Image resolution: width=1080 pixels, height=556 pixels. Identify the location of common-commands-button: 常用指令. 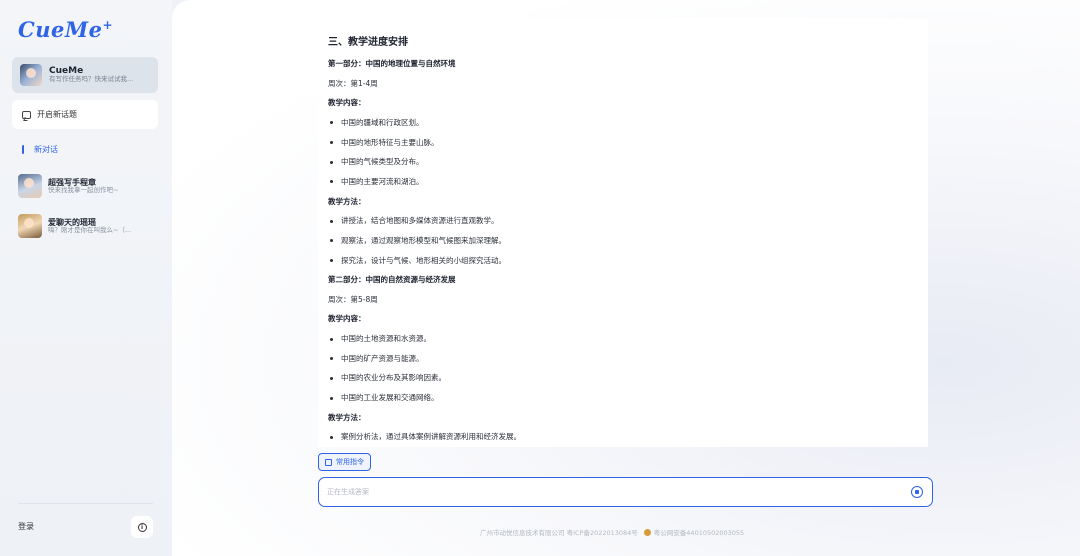
(344, 462).